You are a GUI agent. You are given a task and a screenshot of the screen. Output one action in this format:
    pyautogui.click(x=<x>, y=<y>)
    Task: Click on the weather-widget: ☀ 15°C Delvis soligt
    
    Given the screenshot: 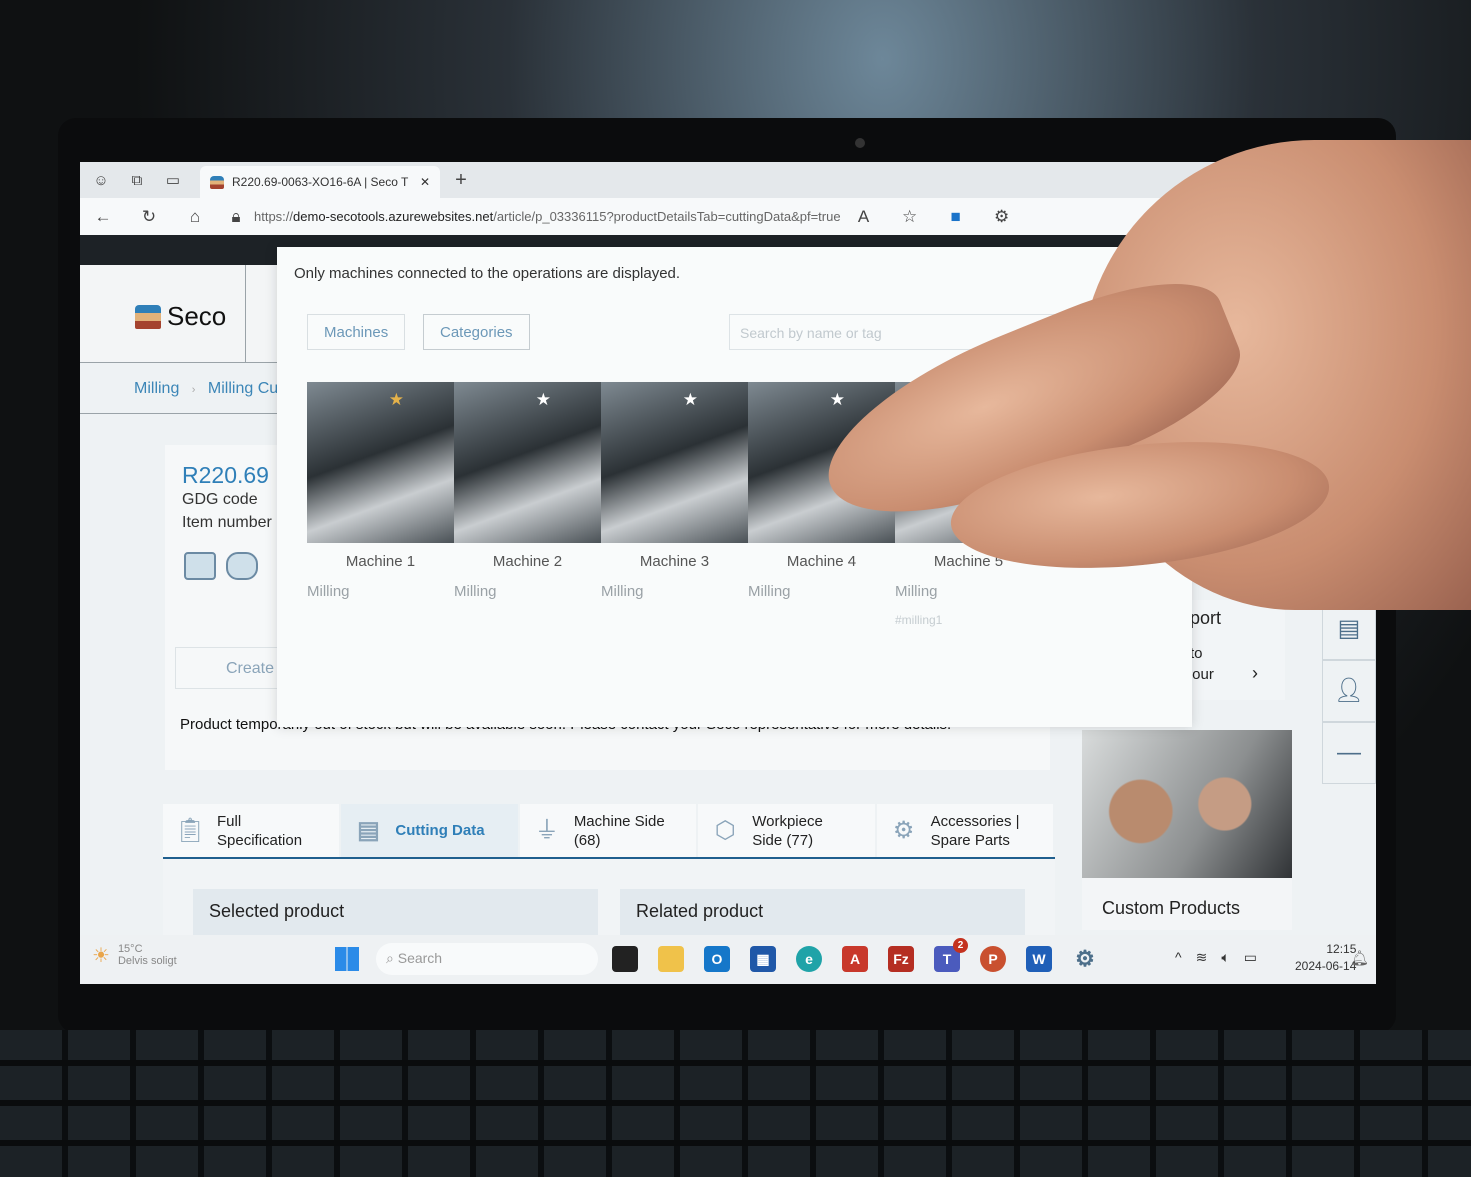 What is the action you would take?
    pyautogui.click(x=134, y=955)
    